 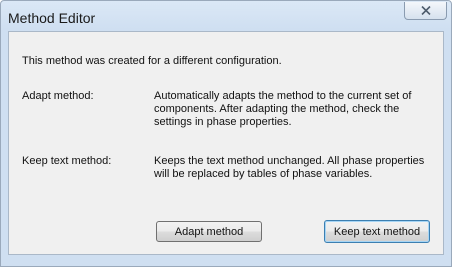 I want to click on adapt-method-button: Adapt method, so click(x=209, y=231).